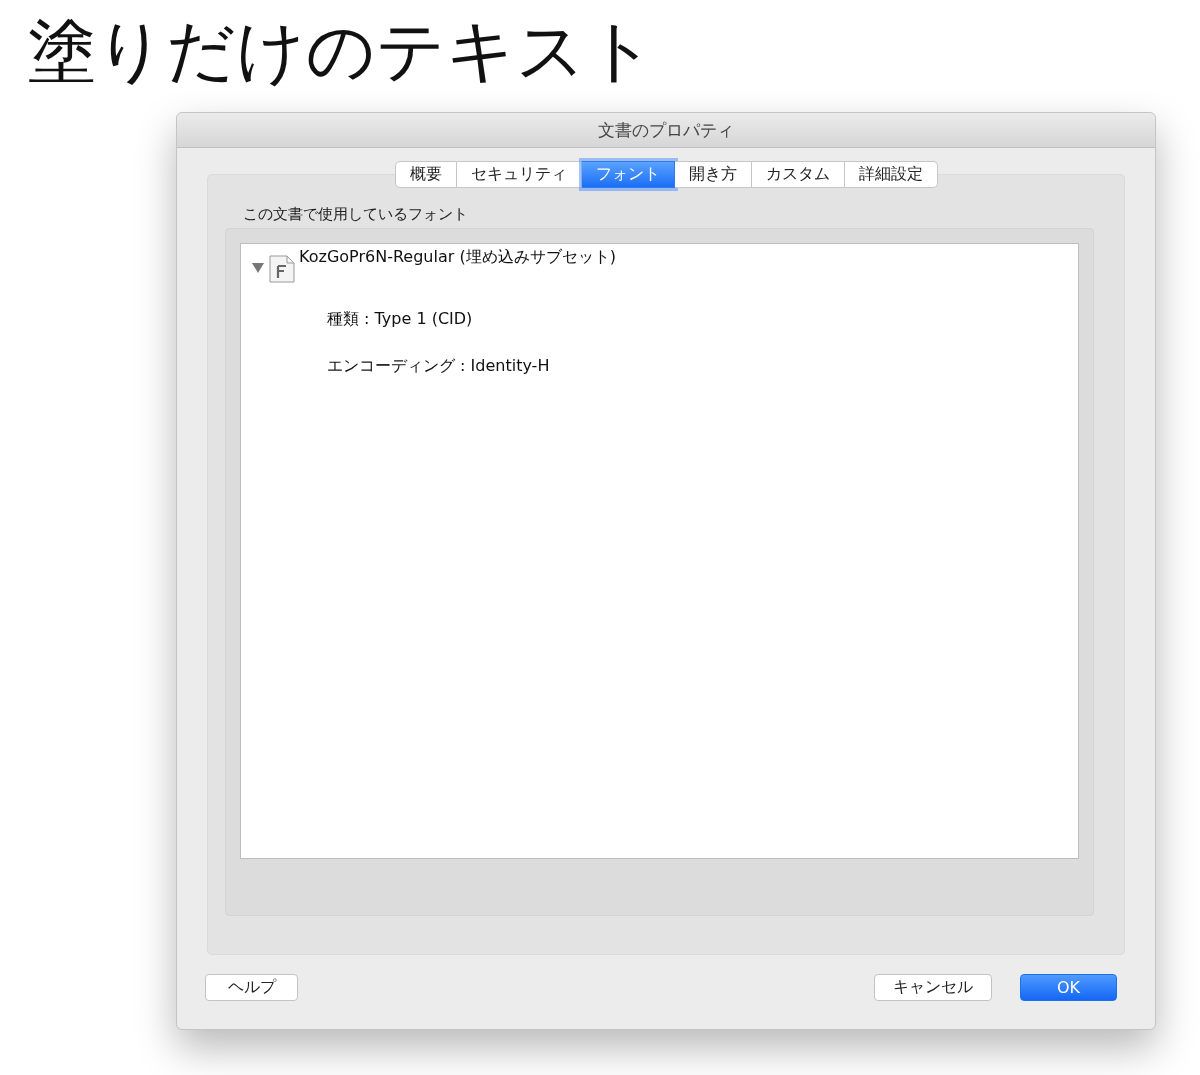 This screenshot has height=1075, width=1200. I want to click on font-file-icon, so click(282, 269).